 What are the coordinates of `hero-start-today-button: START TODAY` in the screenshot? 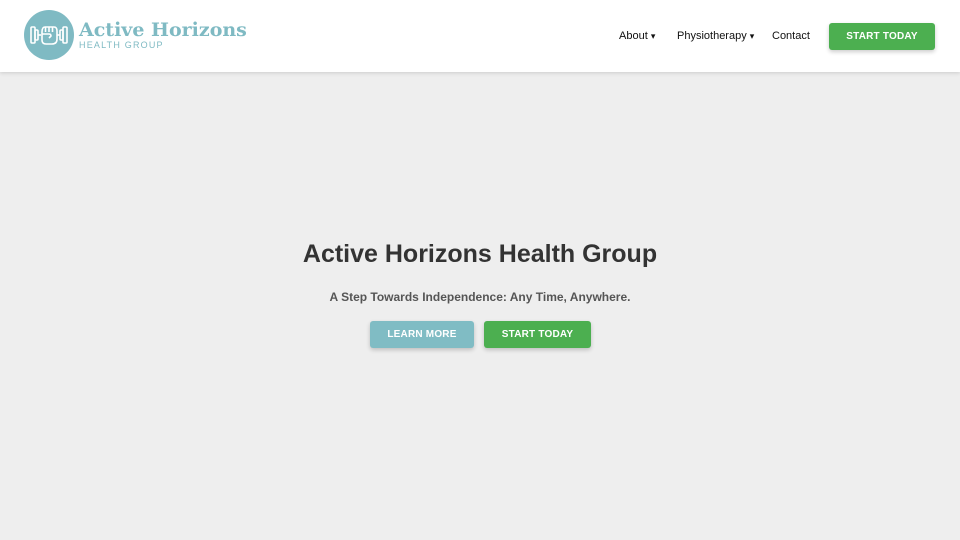 It's located at (537, 334).